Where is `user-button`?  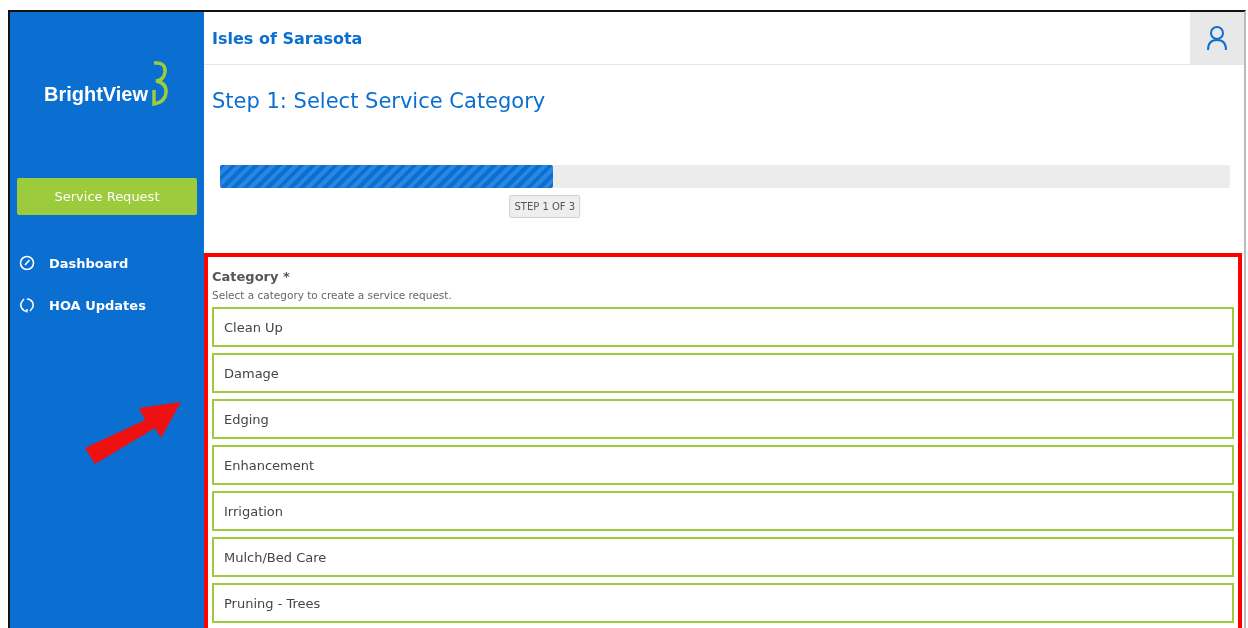
user-button is located at coordinates (1217, 38).